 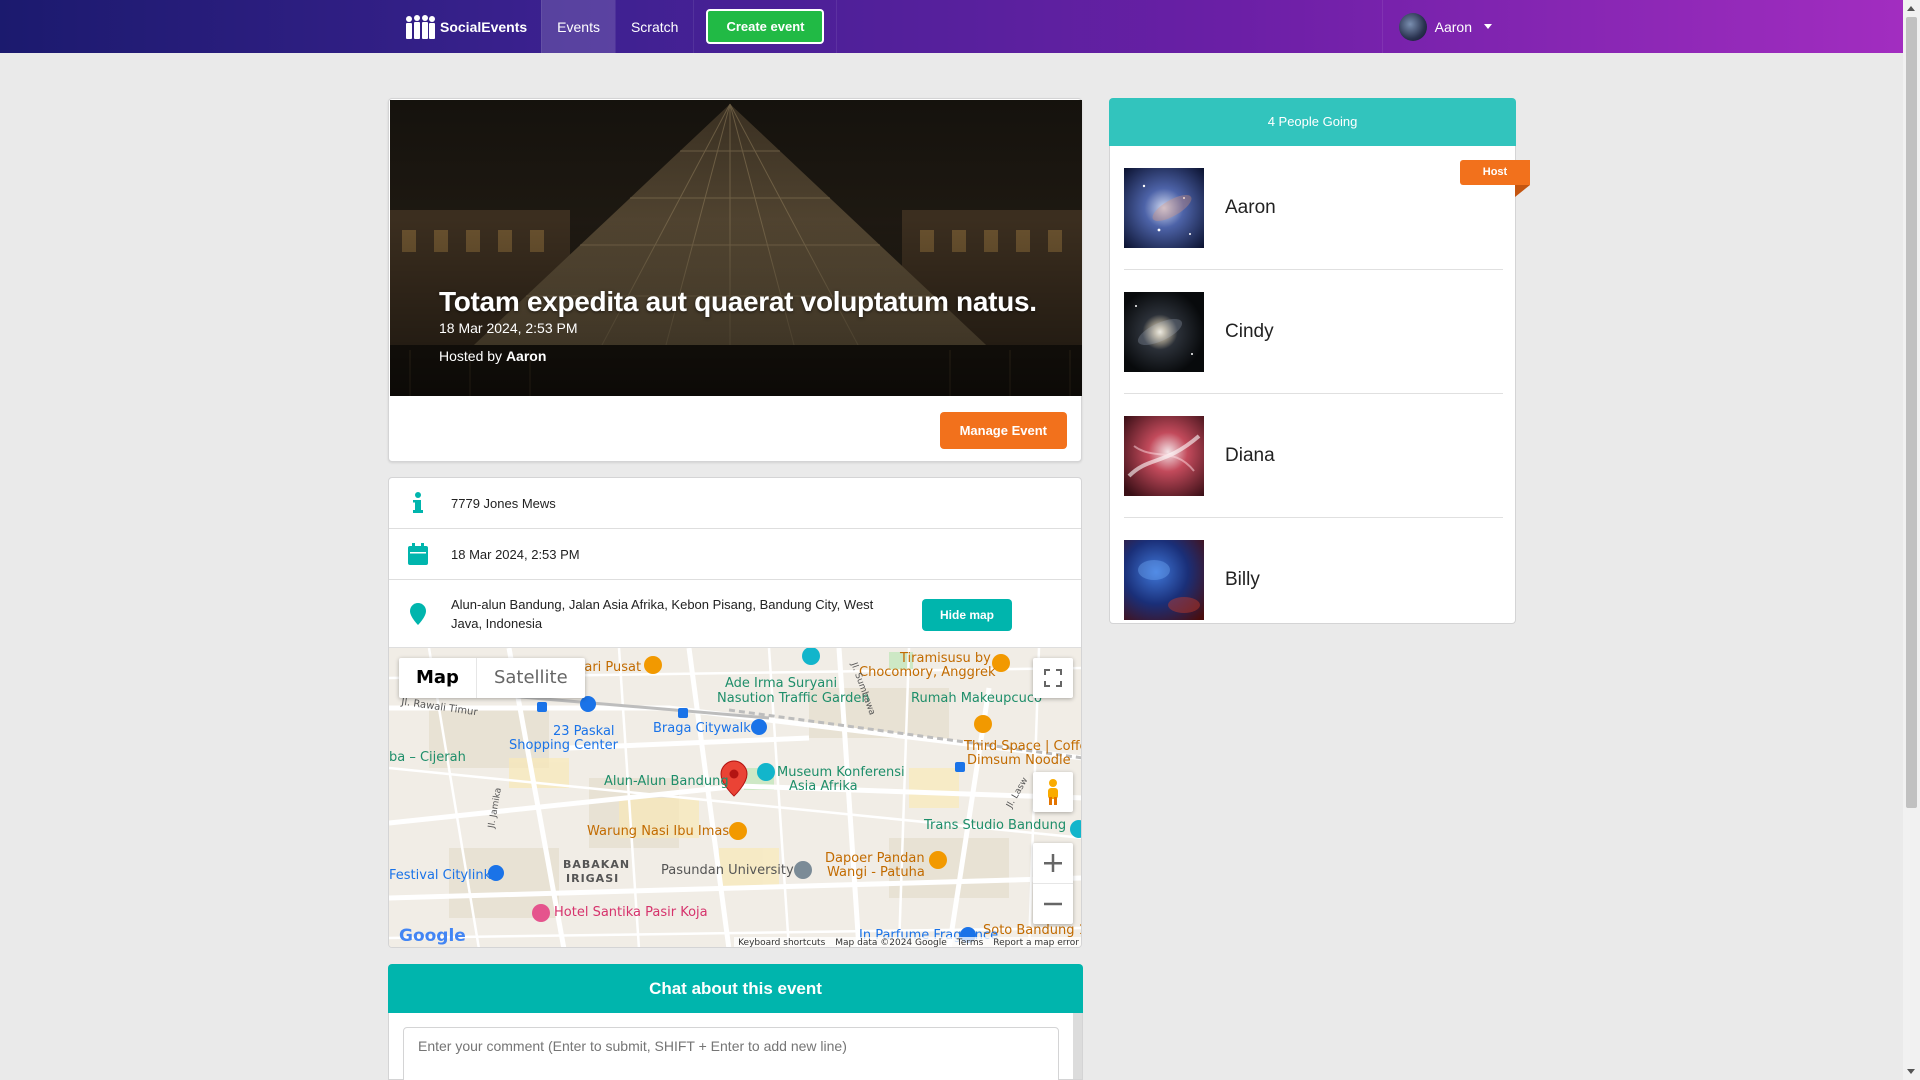 What do you see at coordinates (731, 1053) in the screenshot?
I see `chat-comment-input` at bounding box center [731, 1053].